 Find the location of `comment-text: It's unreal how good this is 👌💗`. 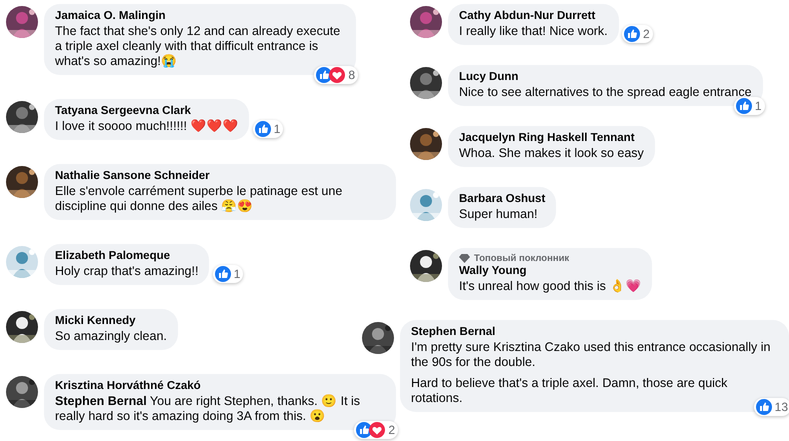

comment-text: It's unreal how good this is 👌💗 is located at coordinates (550, 286).